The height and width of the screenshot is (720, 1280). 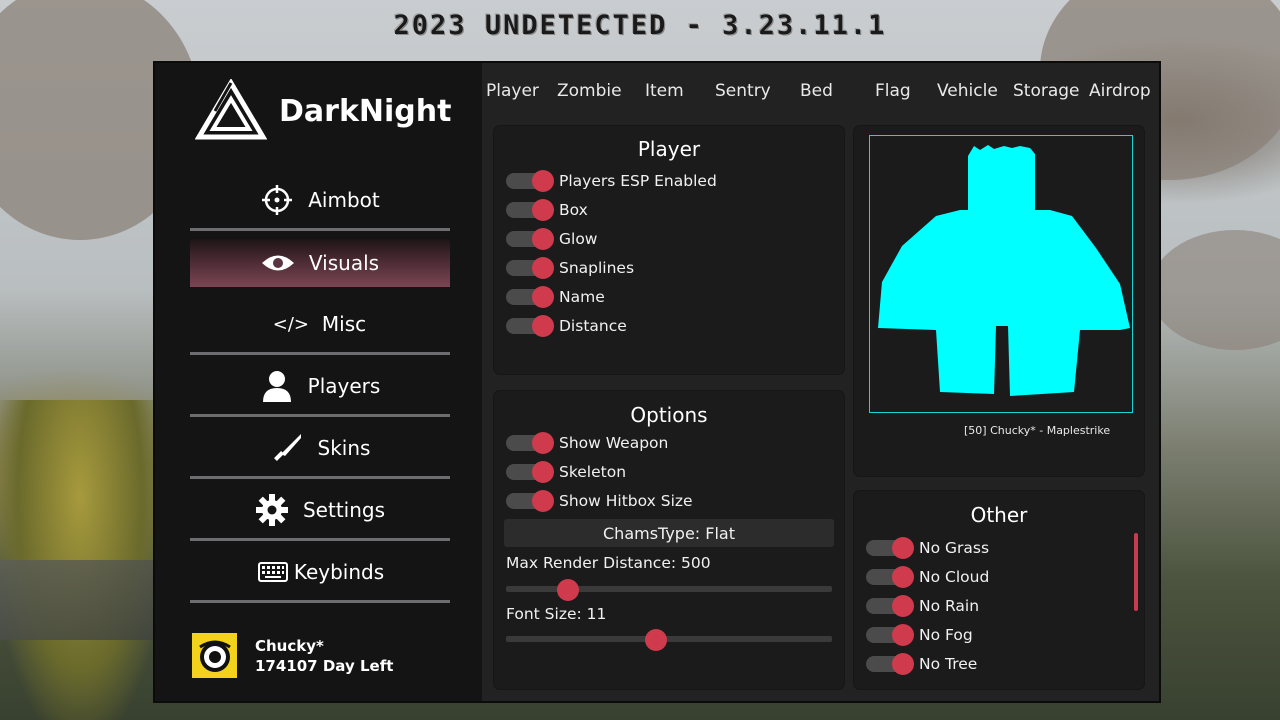 What do you see at coordinates (589, 91) in the screenshot?
I see `tab-zombie: Zombie` at bounding box center [589, 91].